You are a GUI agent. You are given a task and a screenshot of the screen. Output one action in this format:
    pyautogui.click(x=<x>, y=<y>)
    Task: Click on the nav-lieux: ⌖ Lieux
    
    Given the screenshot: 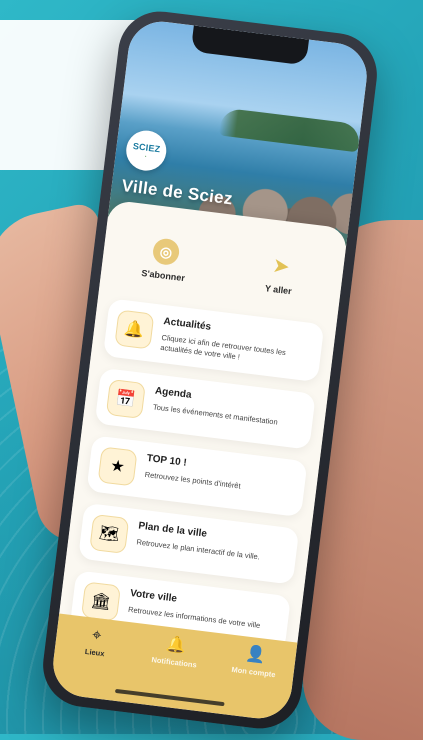 What is the action you would take?
    pyautogui.click(x=95, y=643)
    